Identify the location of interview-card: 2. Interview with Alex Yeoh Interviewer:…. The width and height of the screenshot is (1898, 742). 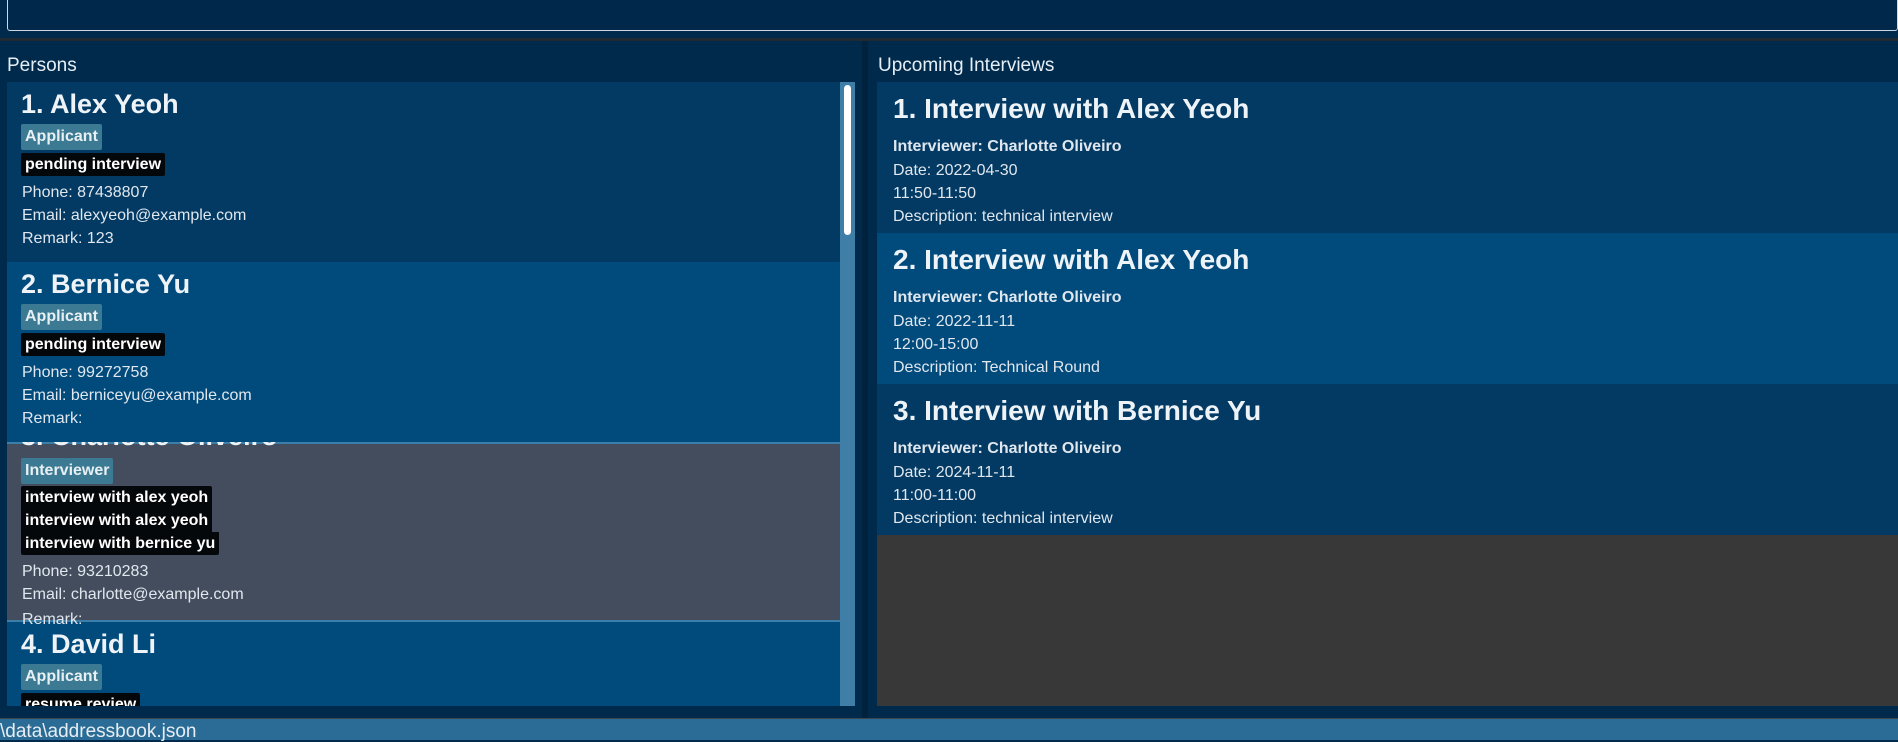
(1387, 308).